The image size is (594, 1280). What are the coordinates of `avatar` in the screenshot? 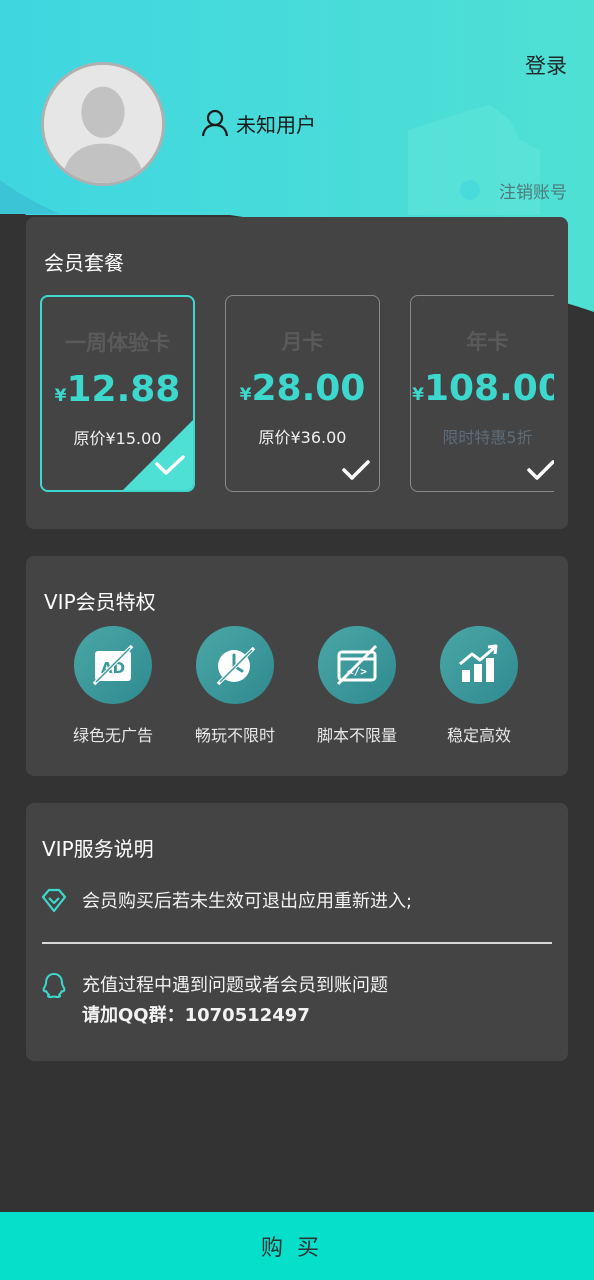 It's located at (103, 124).